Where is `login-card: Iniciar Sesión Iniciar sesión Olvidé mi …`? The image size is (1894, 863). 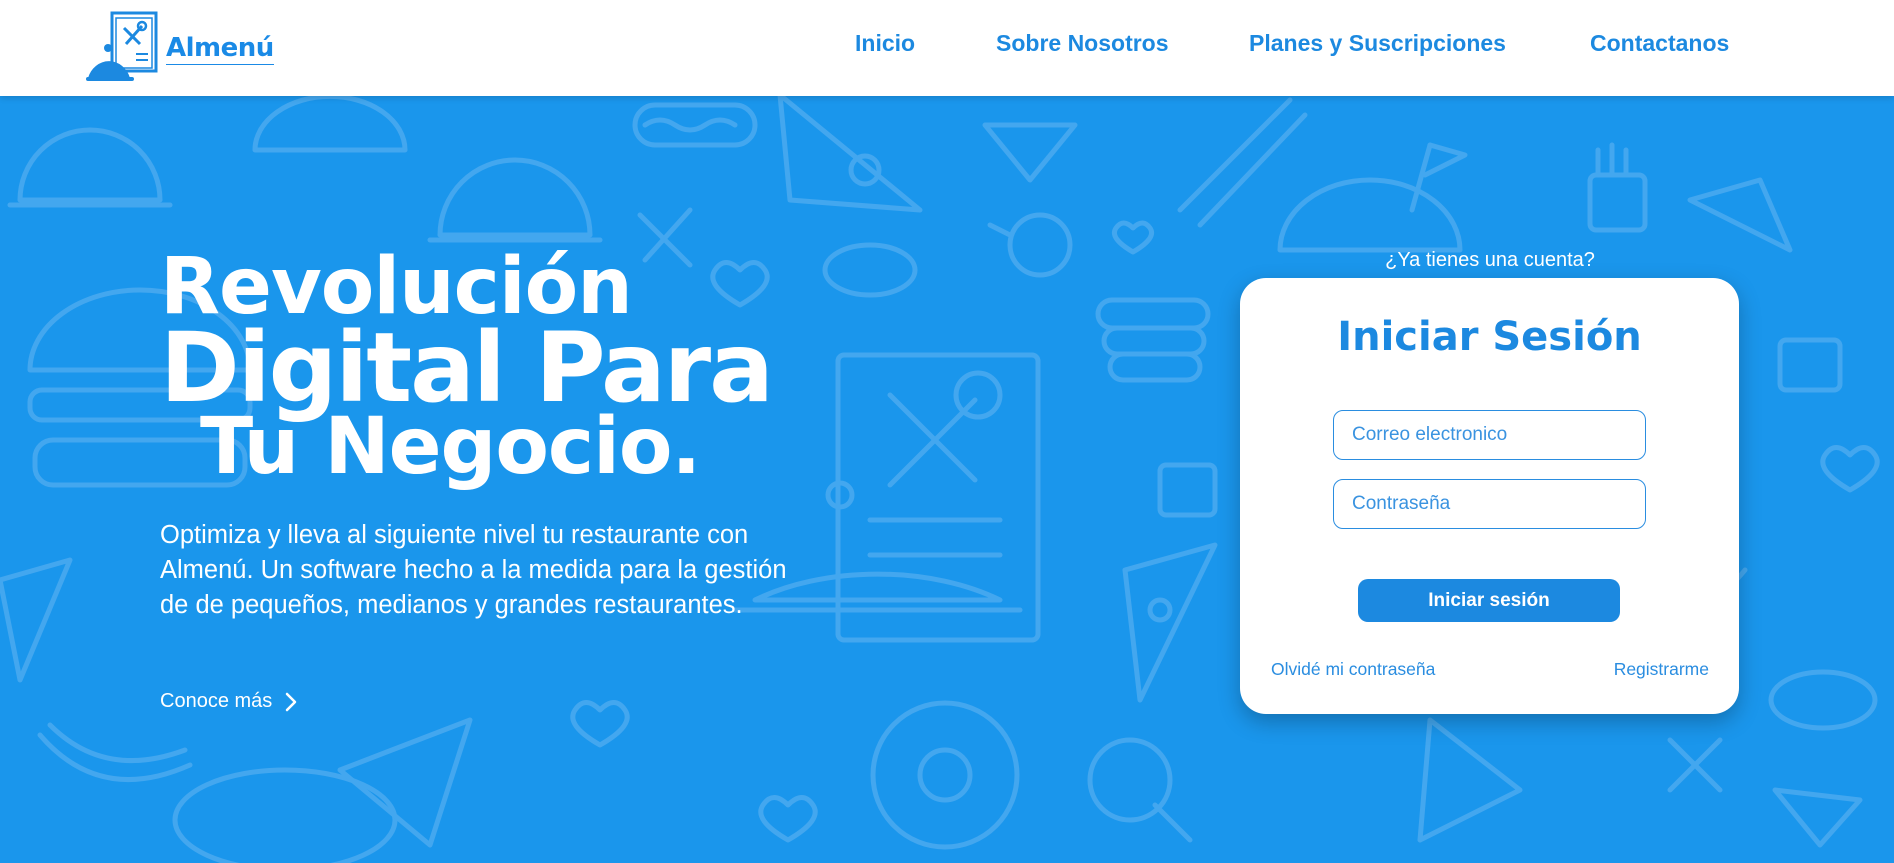 login-card: Iniciar Sesión Iniciar sesión Olvidé mi … is located at coordinates (1489, 496).